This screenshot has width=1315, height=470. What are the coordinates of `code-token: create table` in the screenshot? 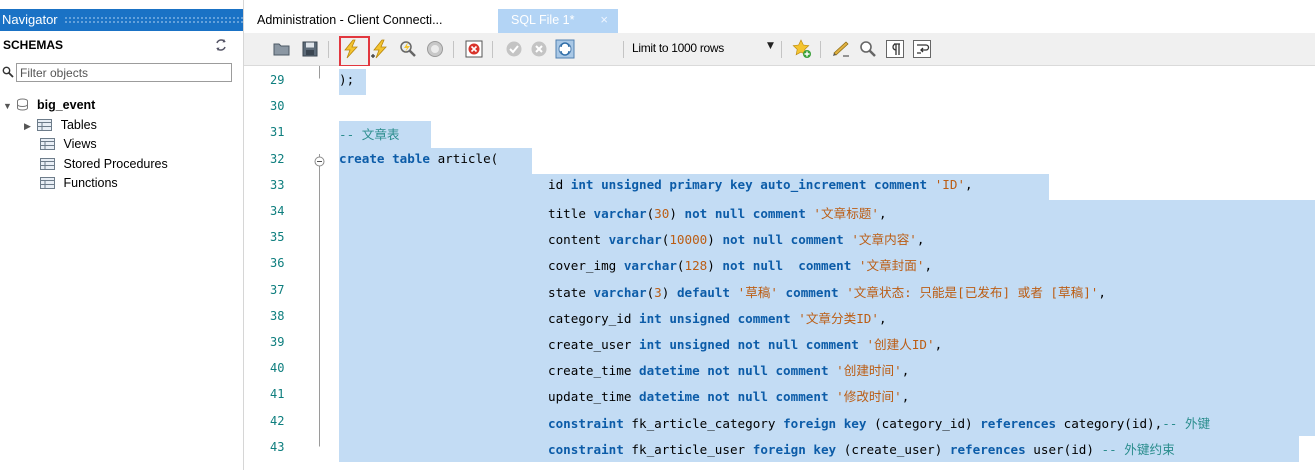 It's located at (388, 158).